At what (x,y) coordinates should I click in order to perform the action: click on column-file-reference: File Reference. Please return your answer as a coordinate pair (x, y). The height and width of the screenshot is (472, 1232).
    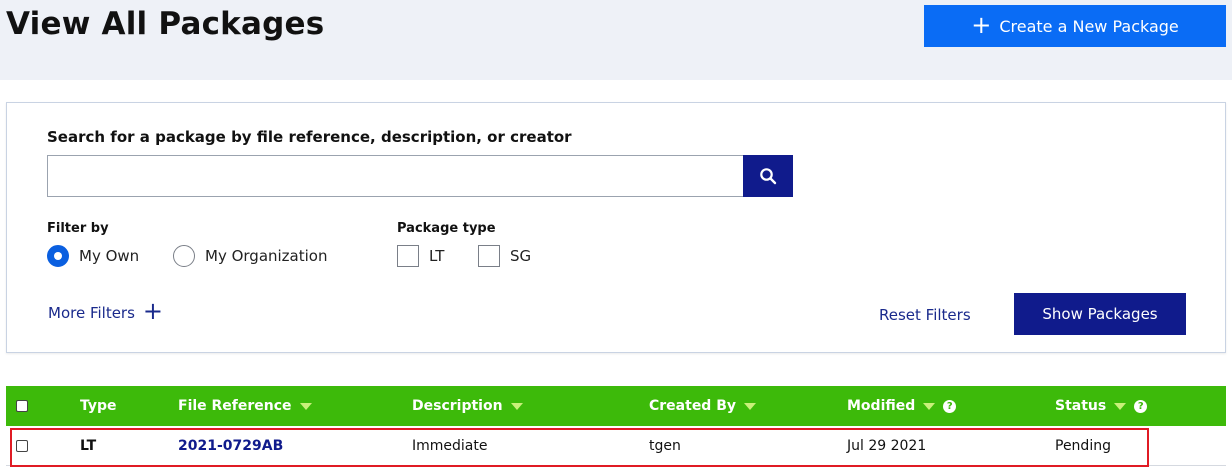
    Looking at the image, I should click on (245, 406).